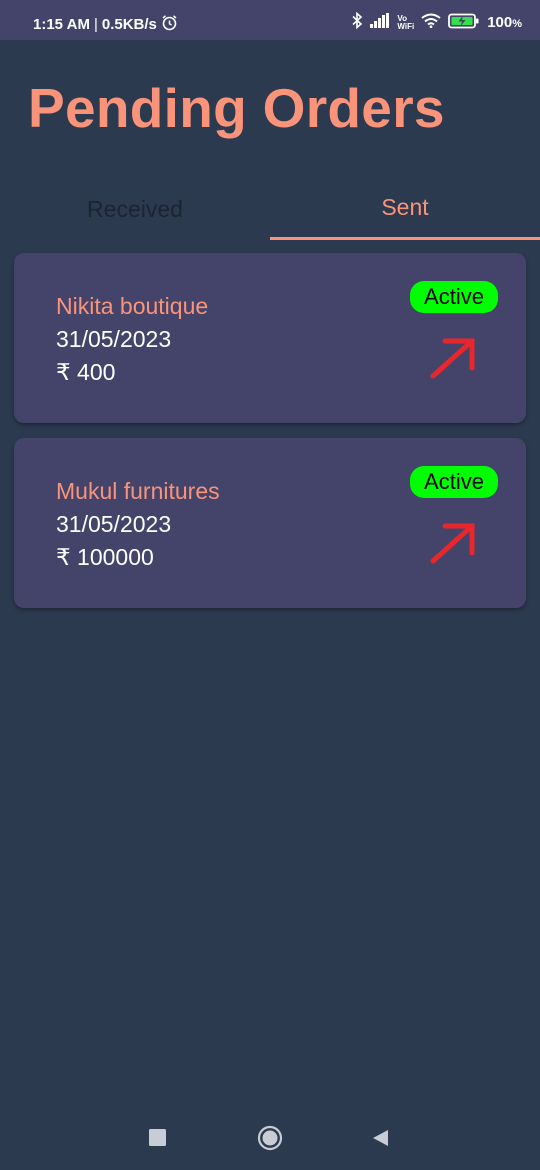 This screenshot has width=540, height=1170. What do you see at coordinates (86, 372) in the screenshot?
I see `order-amount: ₹ 400` at bounding box center [86, 372].